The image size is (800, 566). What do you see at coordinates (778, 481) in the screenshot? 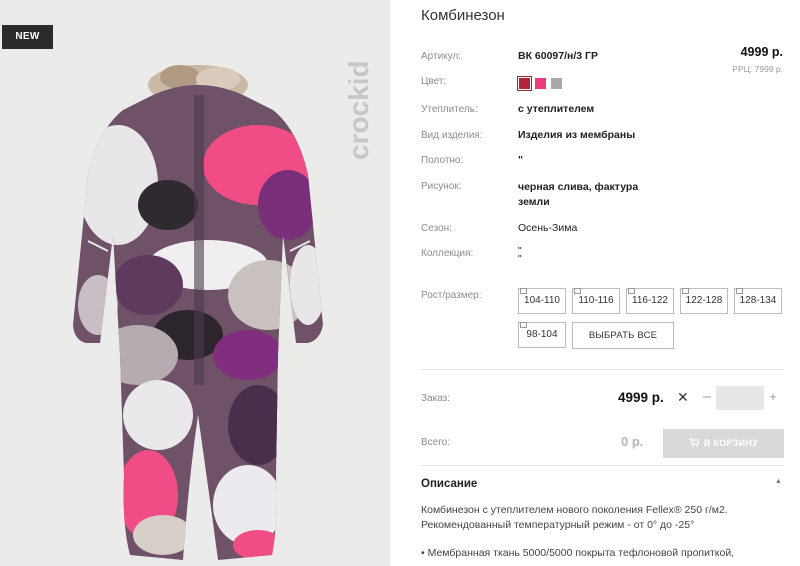
I see `collapse-caret-icon: ▲` at bounding box center [778, 481].